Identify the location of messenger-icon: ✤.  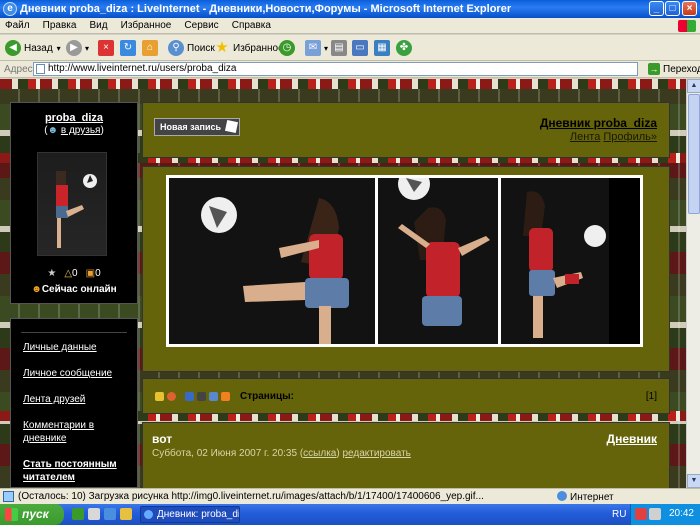
(404, 48).